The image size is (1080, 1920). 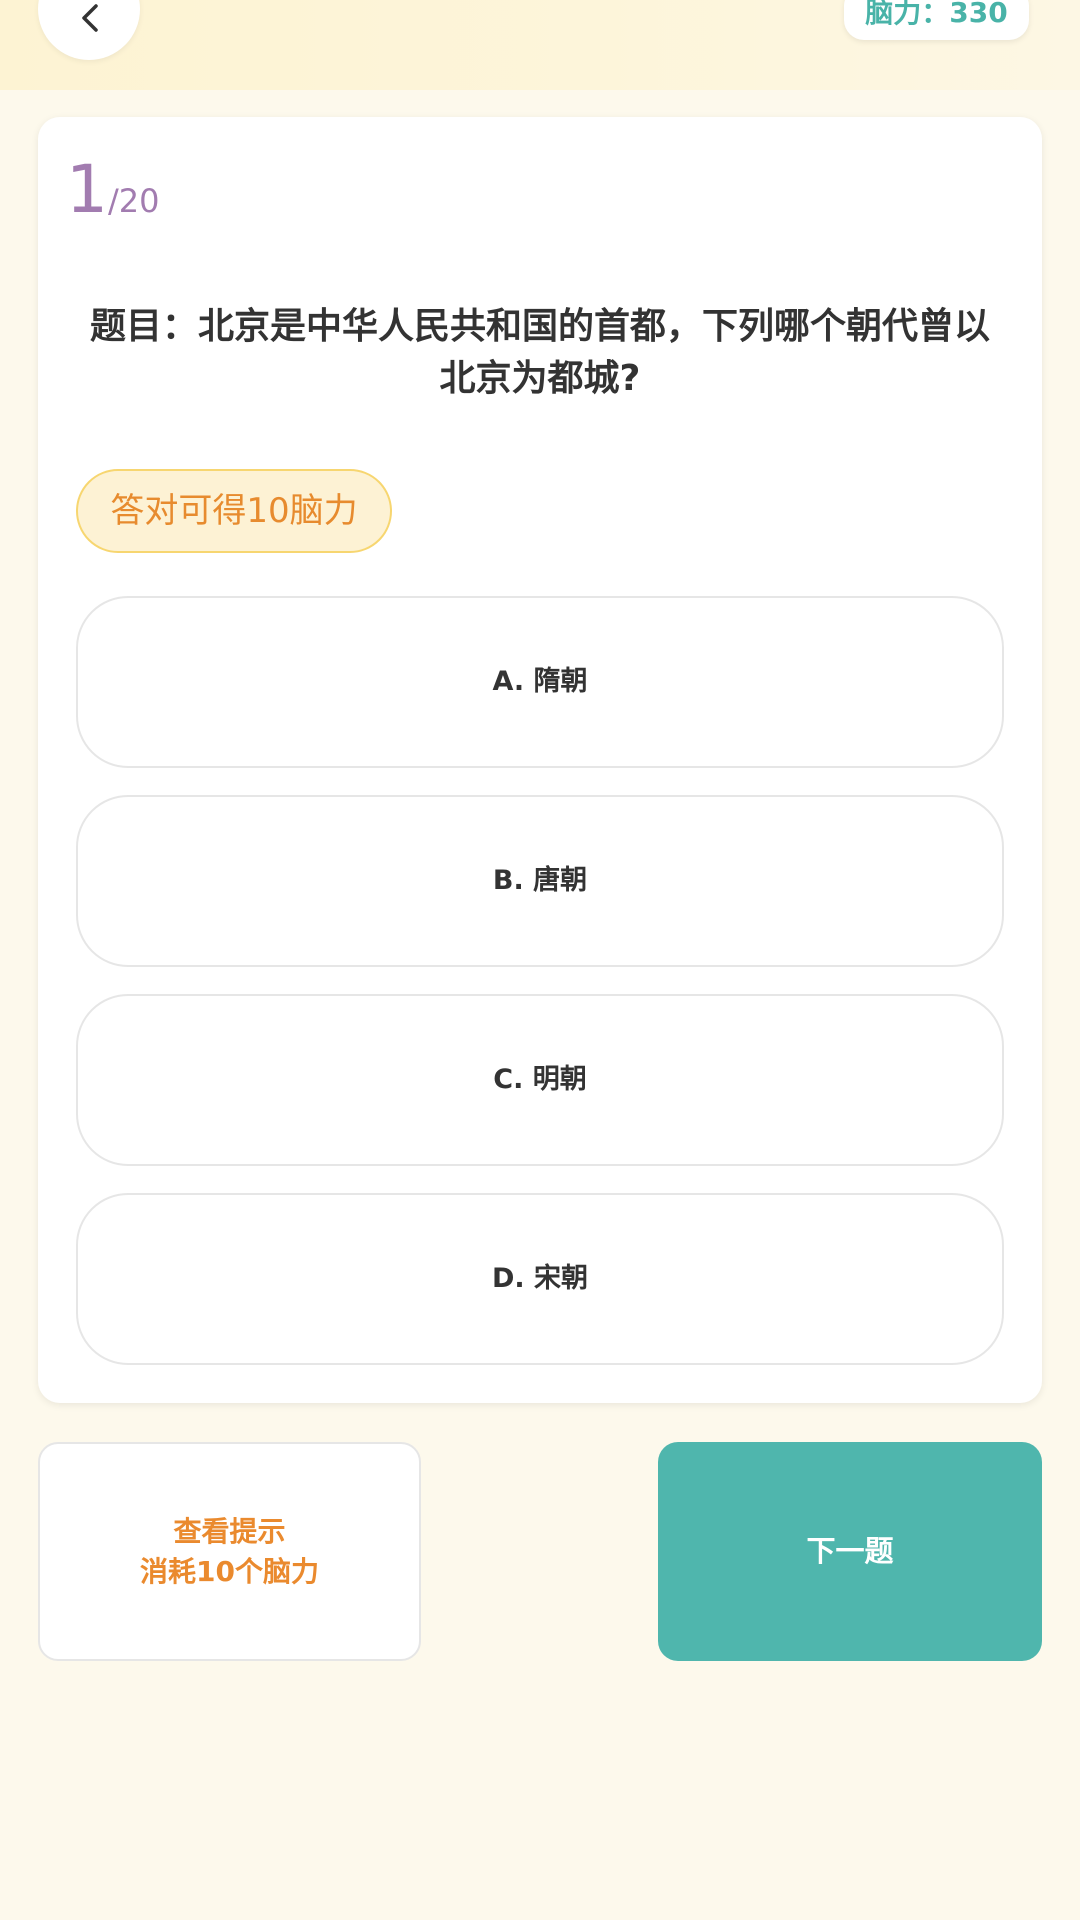 What do you see at coordinates (540, 682) in the screenshot?
I see `option-a-button: A. 隋朝` at bounding box center [540, 682].